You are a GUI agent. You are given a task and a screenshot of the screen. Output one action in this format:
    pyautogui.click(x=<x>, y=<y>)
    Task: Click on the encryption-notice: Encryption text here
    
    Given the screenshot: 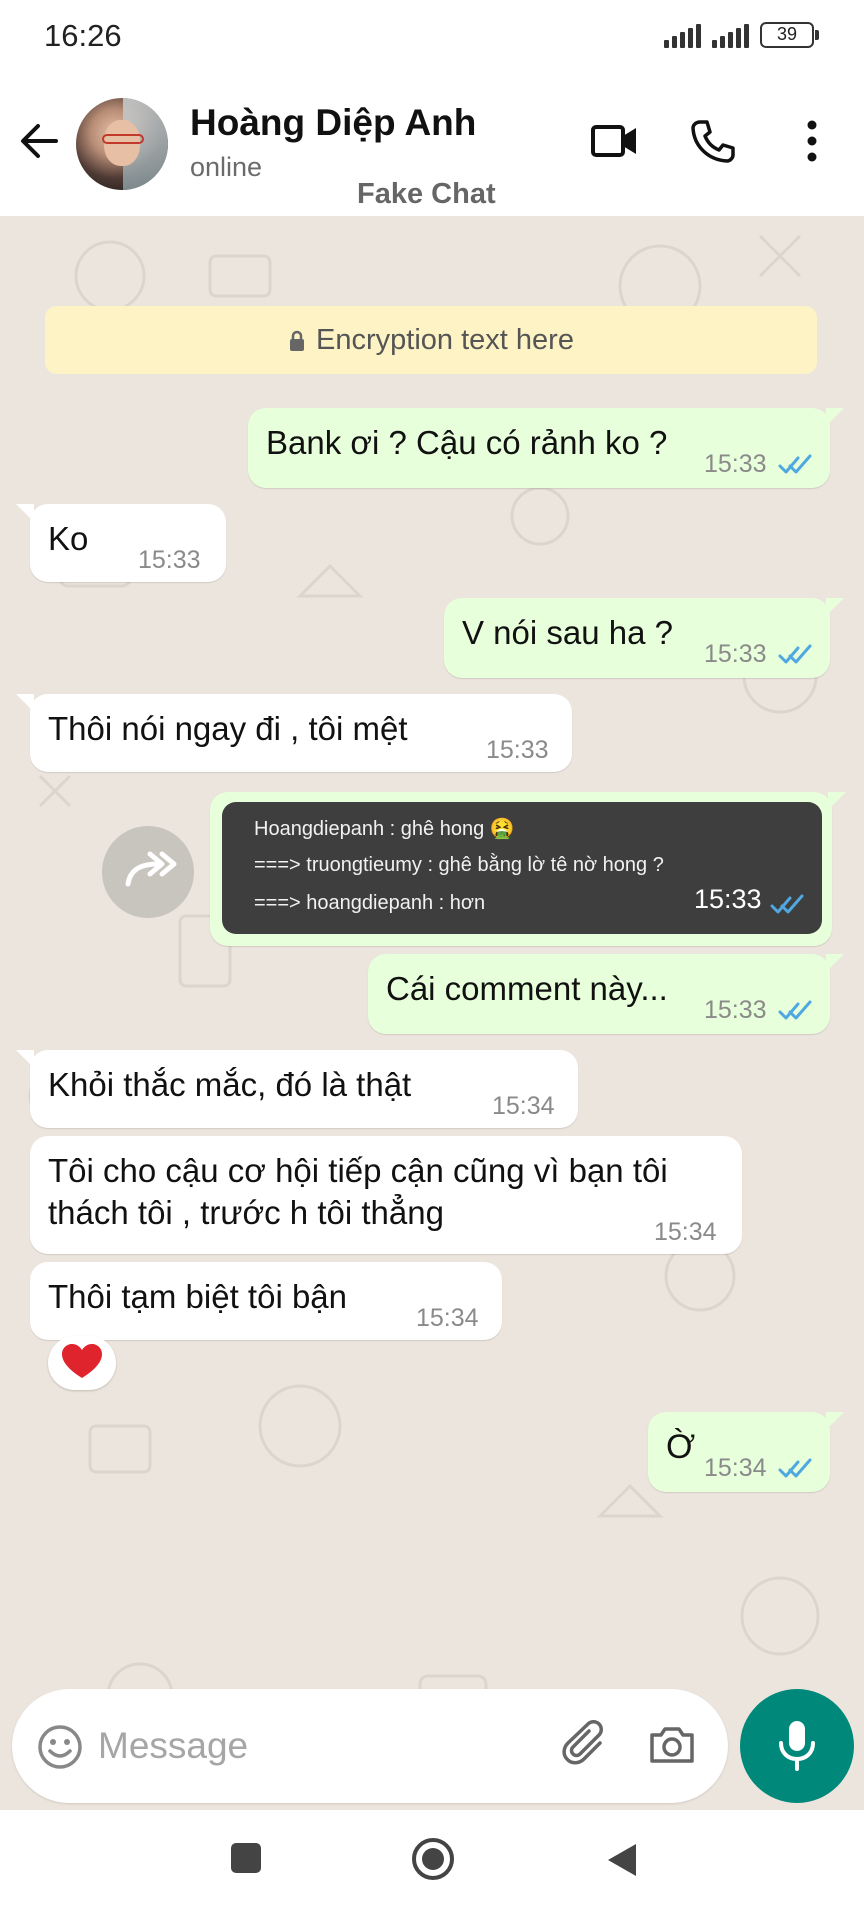 What is the action you would take?
    pyautogui.click(x=431, y=340)
    